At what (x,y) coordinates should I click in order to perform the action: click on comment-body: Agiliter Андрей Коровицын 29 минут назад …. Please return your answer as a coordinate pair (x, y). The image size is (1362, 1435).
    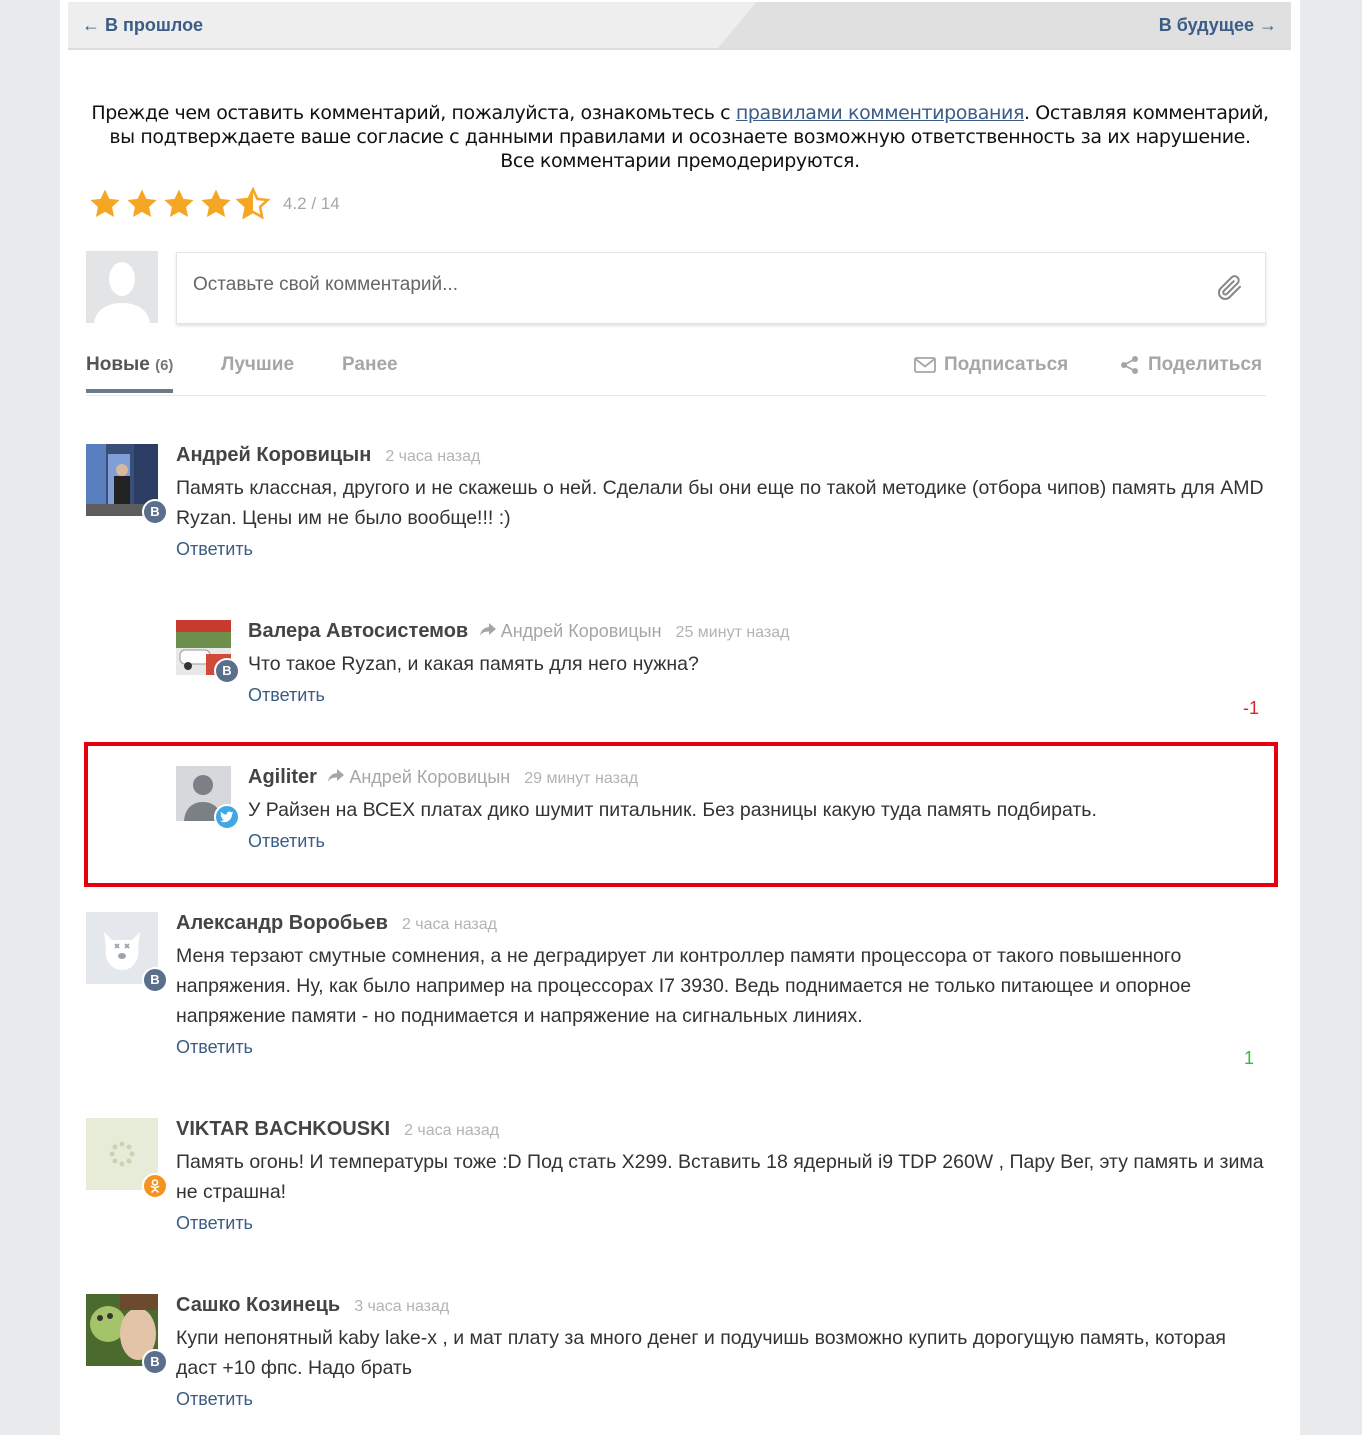
    Looking at the image, I should click on (753, 809).